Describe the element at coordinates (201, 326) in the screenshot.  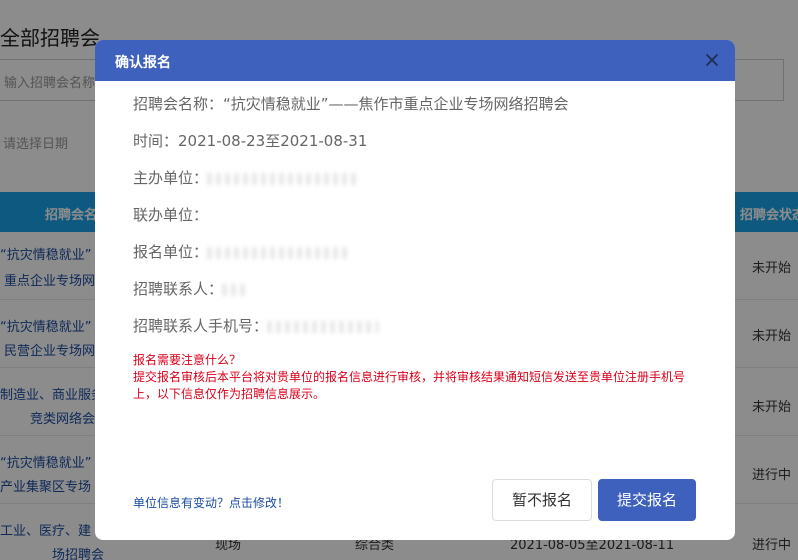
I see `contact-phone-label: 招聘联系人手机号：` at that location.